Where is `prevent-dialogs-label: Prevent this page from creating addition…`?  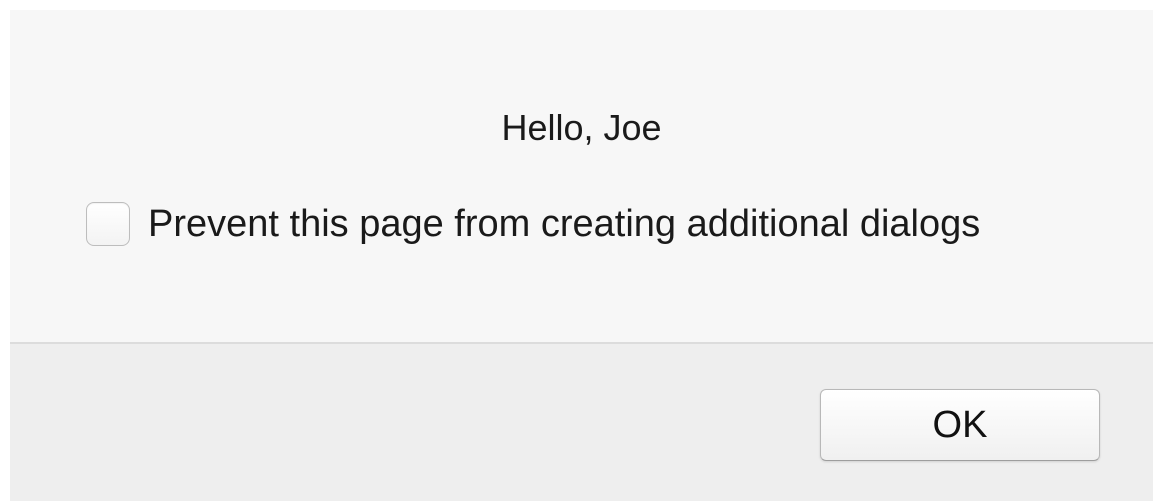
prevent-dialogs-label: Prevent this page from creating addition… is located at coordinates (564, 224).